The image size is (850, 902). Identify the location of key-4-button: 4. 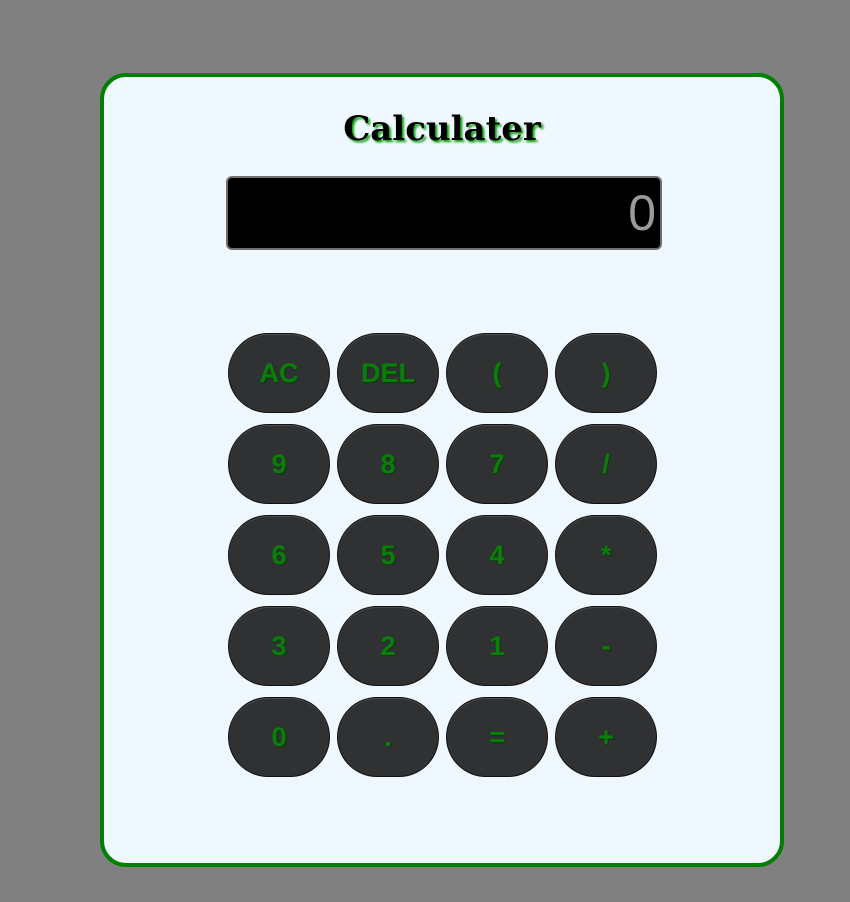
(497, 555).